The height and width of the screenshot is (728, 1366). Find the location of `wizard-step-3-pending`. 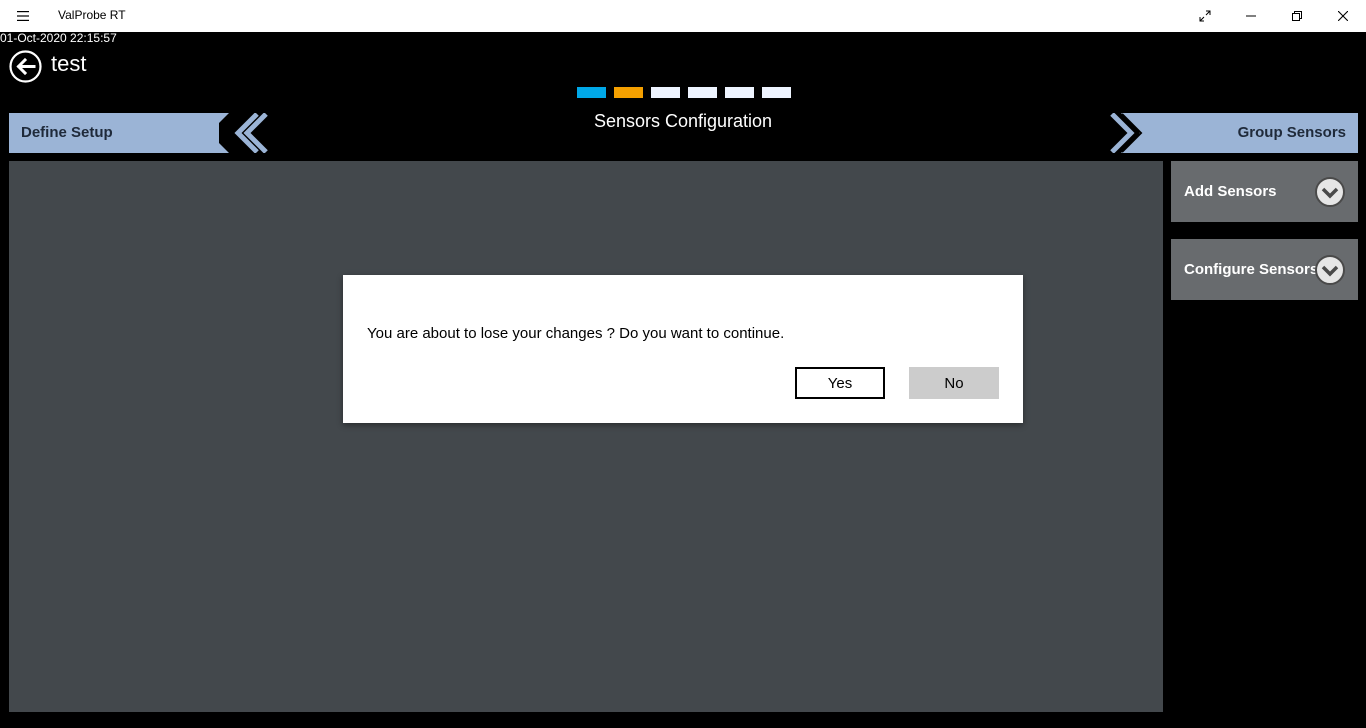

wizard-step-3-pending is located at coordinates (665, 92).